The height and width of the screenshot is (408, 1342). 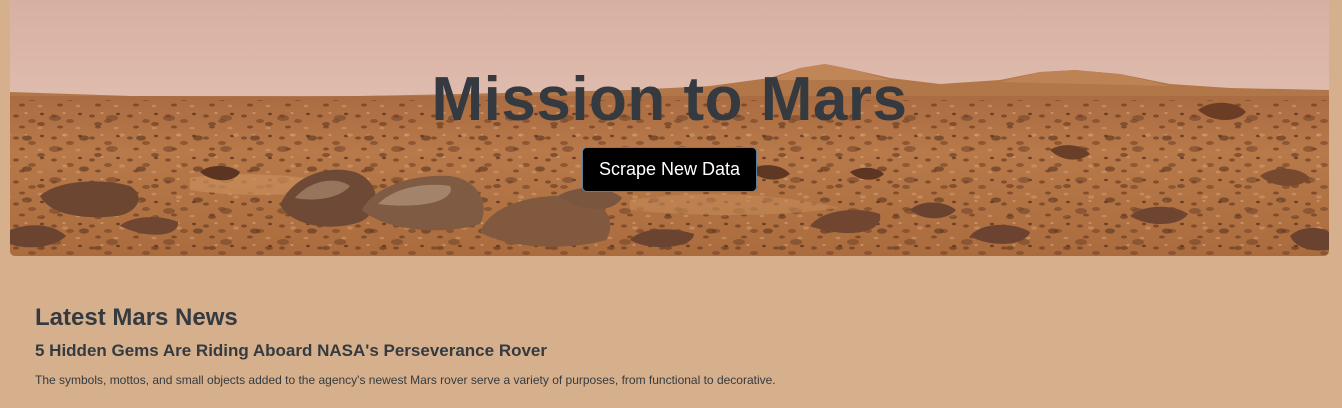 I want to click on scrape-new-data-button: Scrape New Data, so click(x=669, y=169).